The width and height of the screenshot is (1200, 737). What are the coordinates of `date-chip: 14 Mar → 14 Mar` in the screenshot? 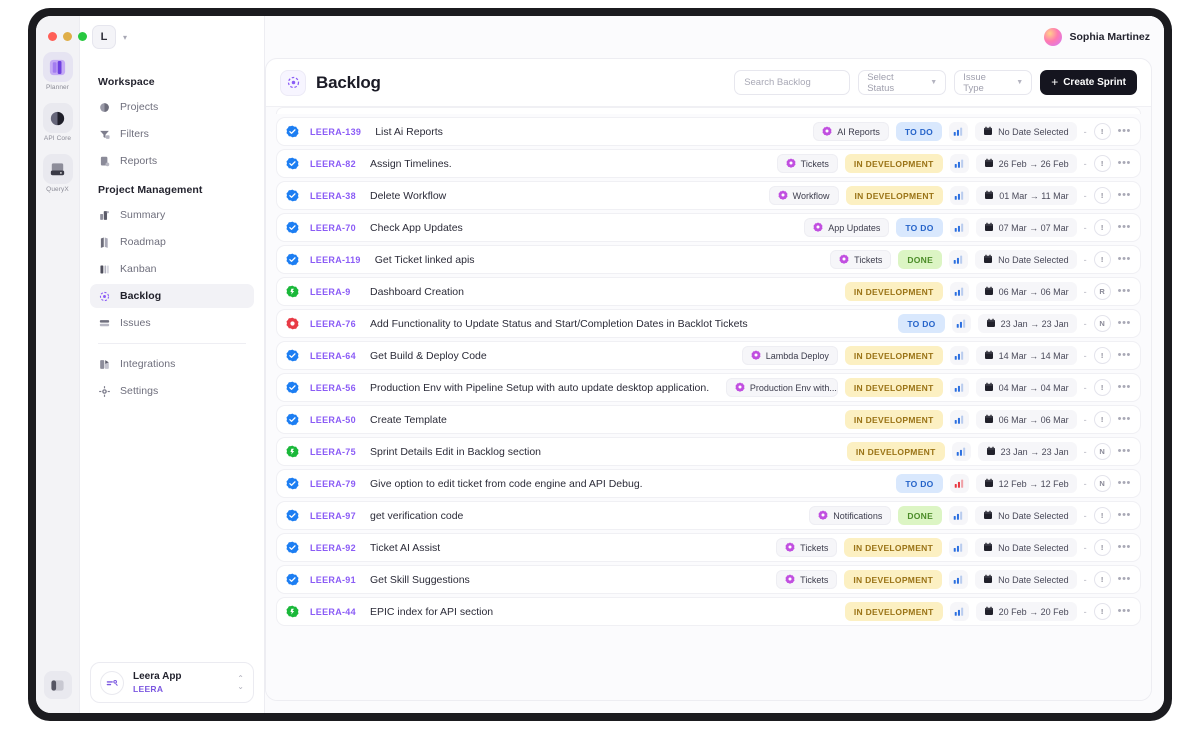 It's located at (1026, 355).